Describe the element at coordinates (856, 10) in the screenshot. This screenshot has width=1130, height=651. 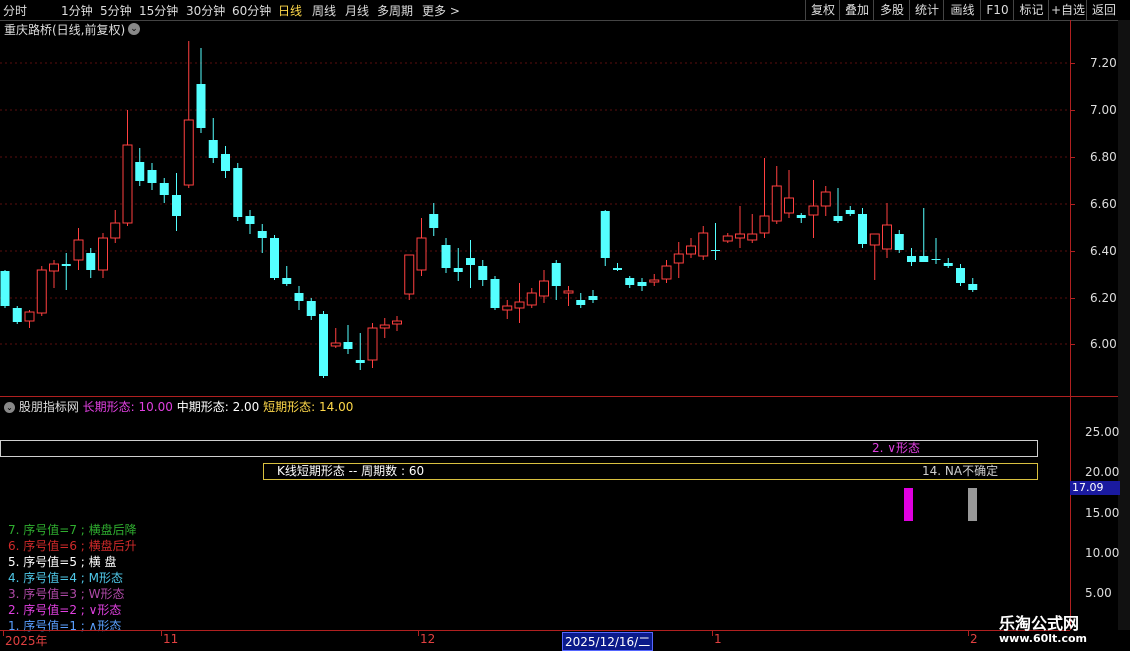
I see `toolbar-button-1: 叠加` at that location.